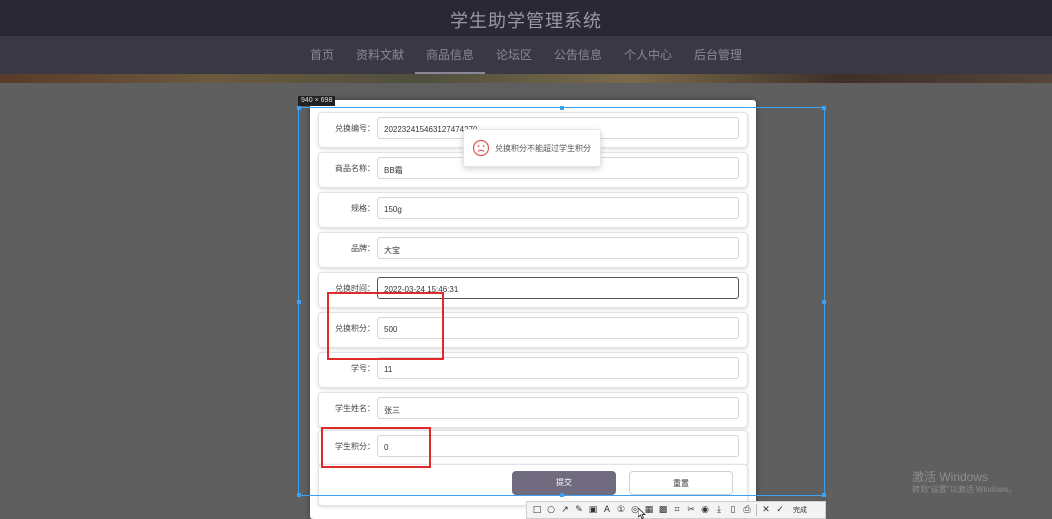 The image size is (1052, 519). I want to click on main-nav: 首页 资料文献 商品信息 论坛区 公告信息 个人中心 后台管理, so click(526, 55).